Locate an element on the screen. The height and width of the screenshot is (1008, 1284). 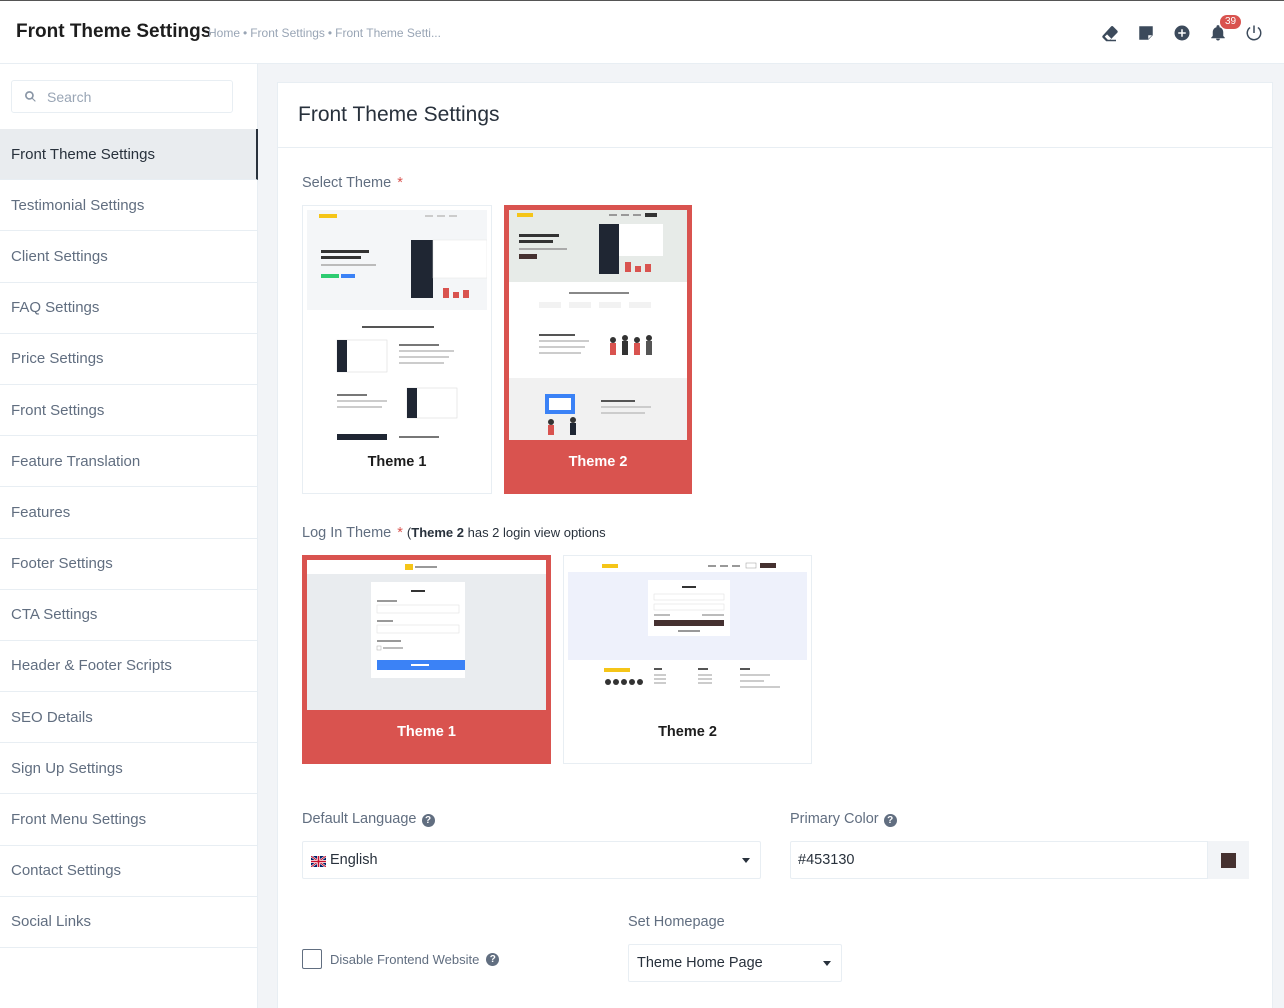
login-theme-1-caption: Theme 1 is located at coordinates (426, 732).